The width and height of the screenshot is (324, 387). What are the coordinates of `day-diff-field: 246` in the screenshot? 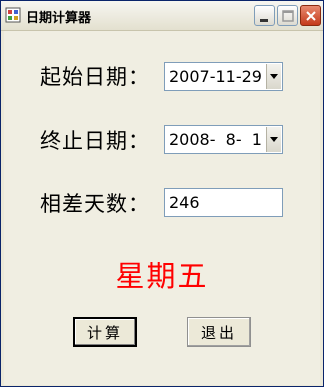 It's located at (223, 202).